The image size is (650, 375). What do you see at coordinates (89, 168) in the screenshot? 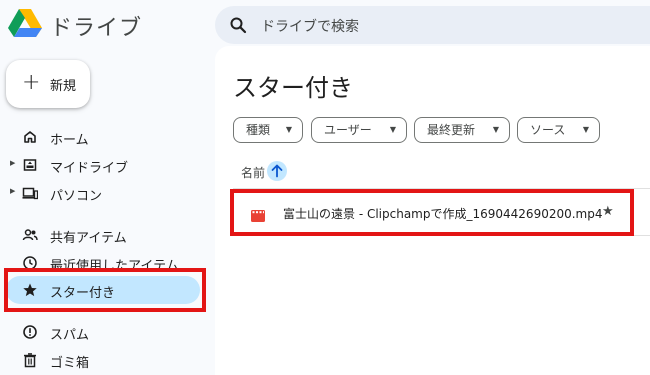
I see `sidebar-item-label: マイドライブ` at bounding box center [89, 168].